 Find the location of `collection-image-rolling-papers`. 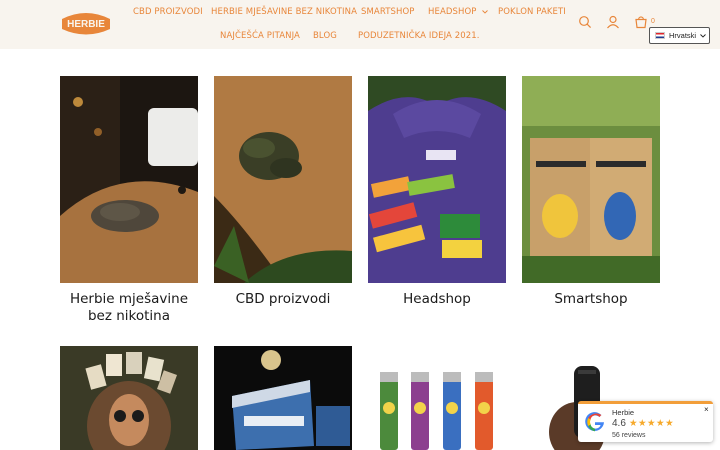

collection-image-rolling-papers is located at coordinates (283, 398).